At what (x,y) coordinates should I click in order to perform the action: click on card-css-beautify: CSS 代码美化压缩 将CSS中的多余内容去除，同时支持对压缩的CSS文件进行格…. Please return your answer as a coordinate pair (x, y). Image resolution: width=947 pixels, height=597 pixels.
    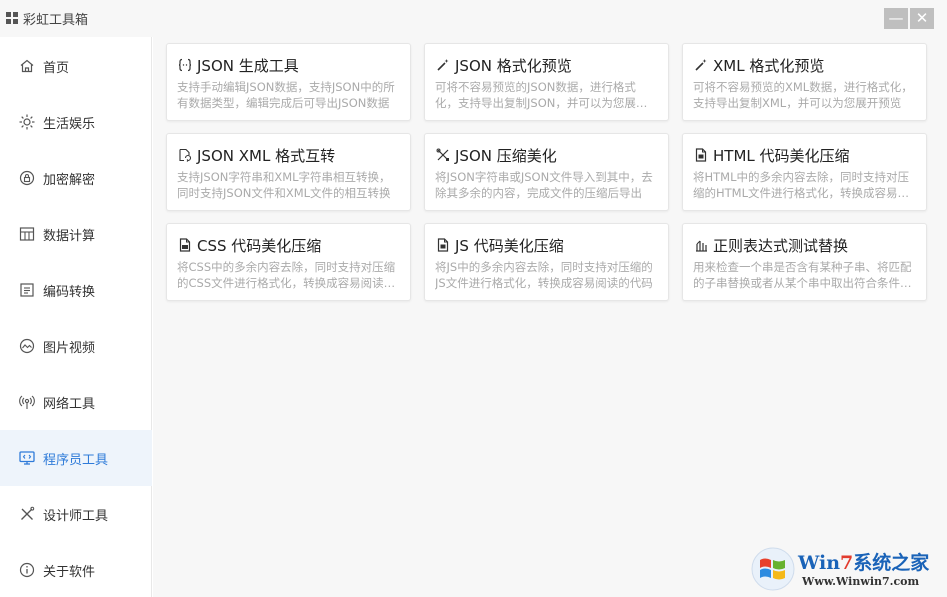
    Looking at the image, I should click on (288, 262).